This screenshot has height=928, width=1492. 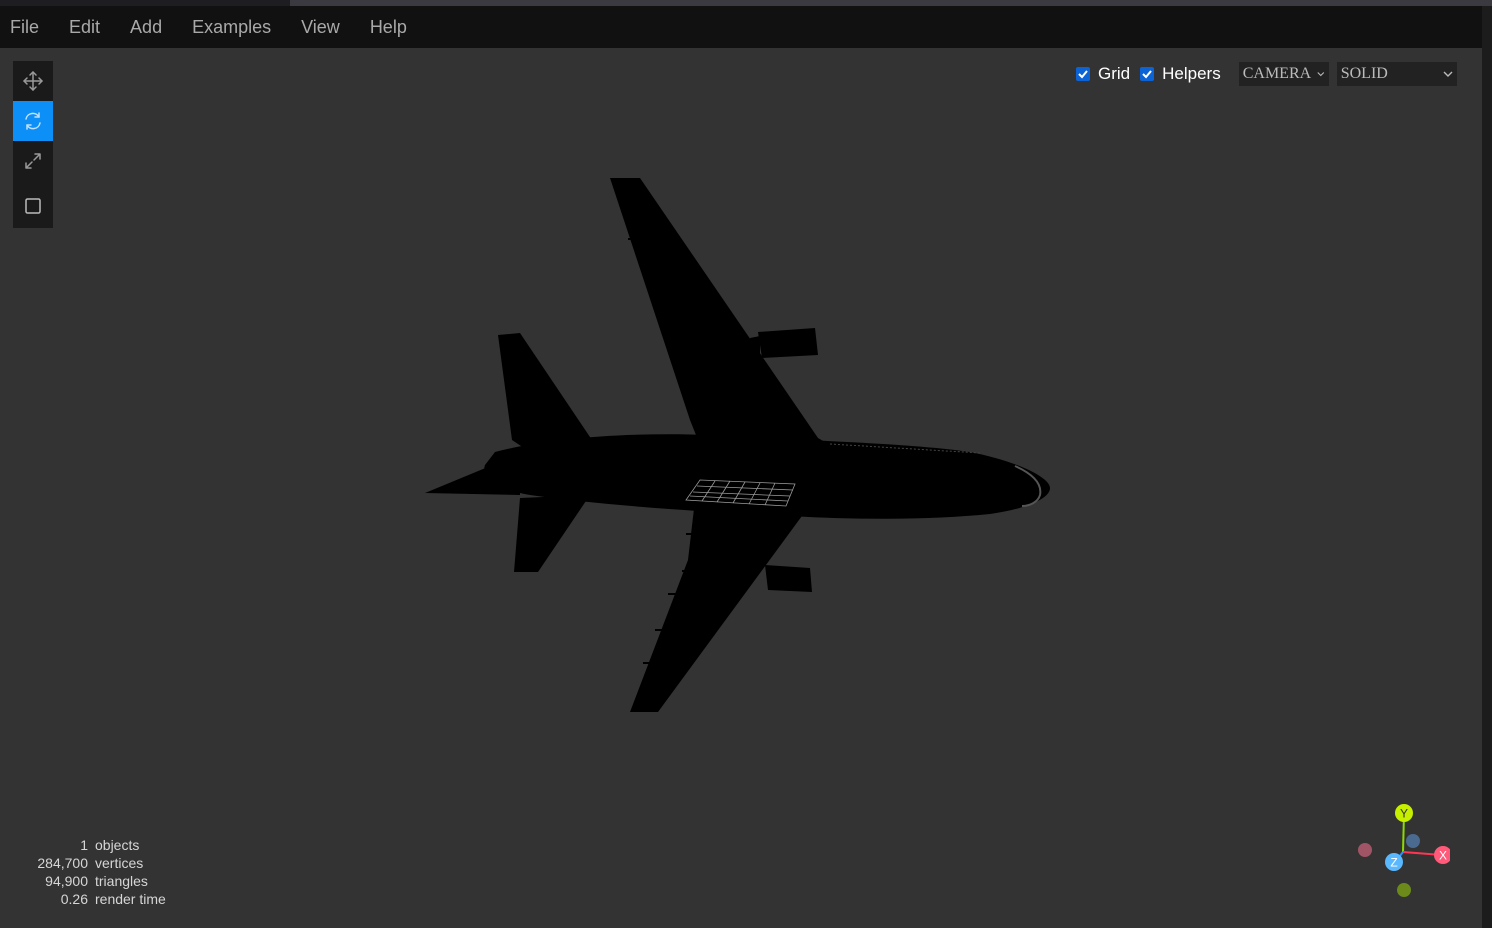 I want to click on shading-select: SOLID, so click(x=1396, y=74).